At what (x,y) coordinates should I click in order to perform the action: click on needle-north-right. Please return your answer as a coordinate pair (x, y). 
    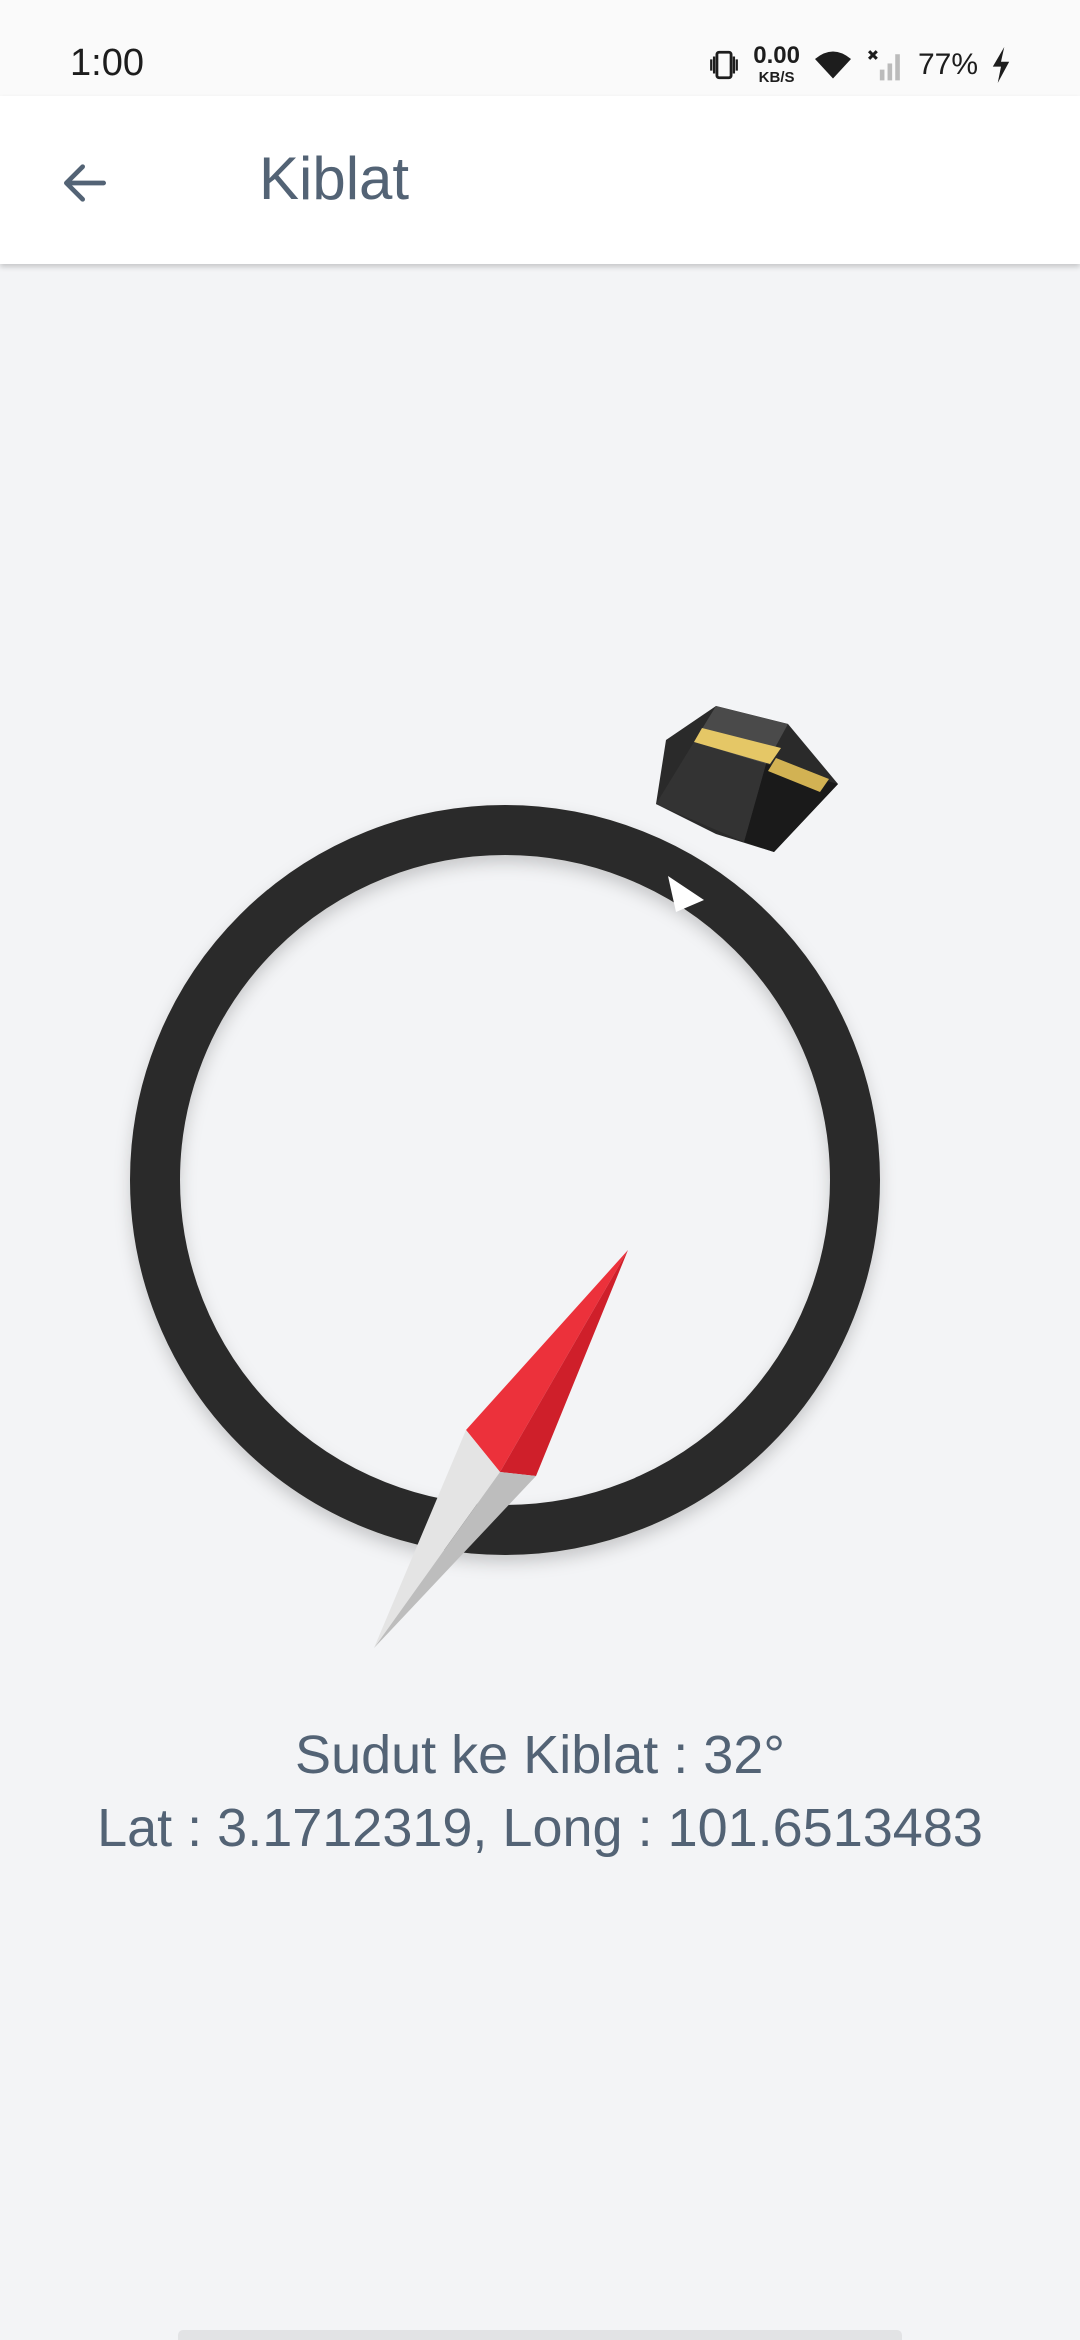
    Looking at the image, I should click on (564, 1363).